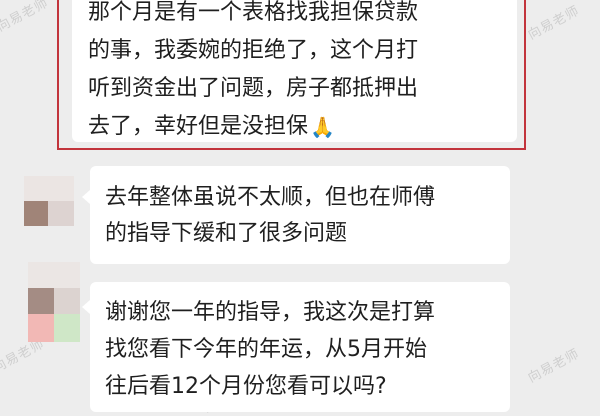 The height and width of the screenshot is (416, 600). What do you see at coordinates (266, 349) in the screenshot?
I see `message-line: 找您看下今年的年运，从5月开始` at bounding box center [266, 349].